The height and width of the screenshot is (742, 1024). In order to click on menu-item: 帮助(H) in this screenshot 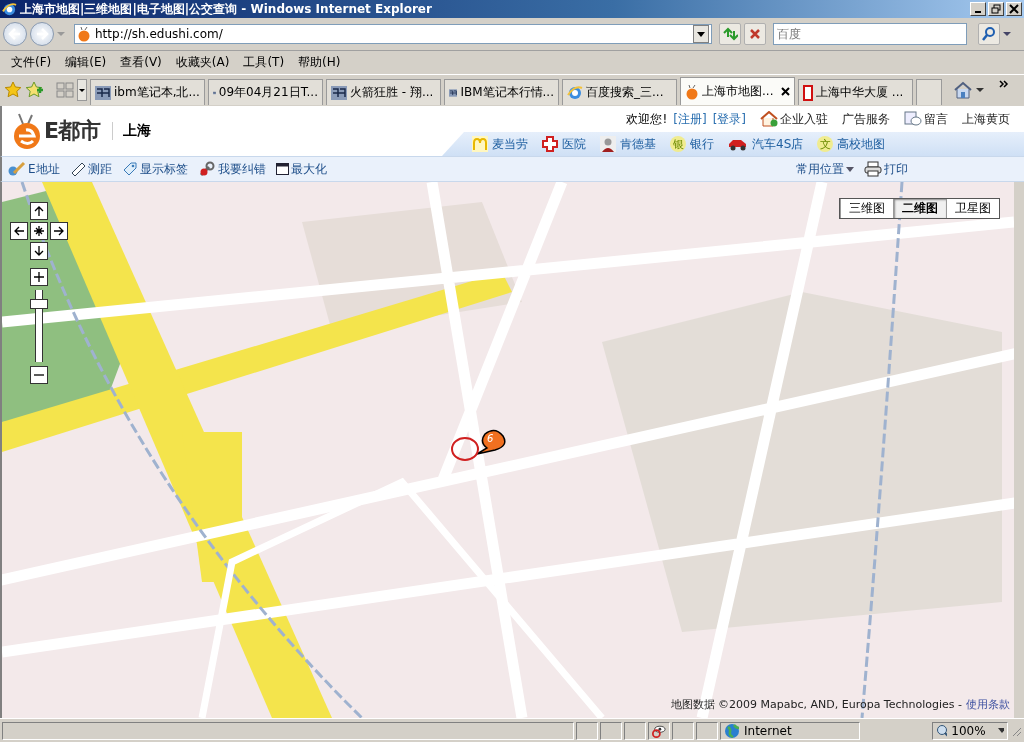, I will do `click(319, 62)`.